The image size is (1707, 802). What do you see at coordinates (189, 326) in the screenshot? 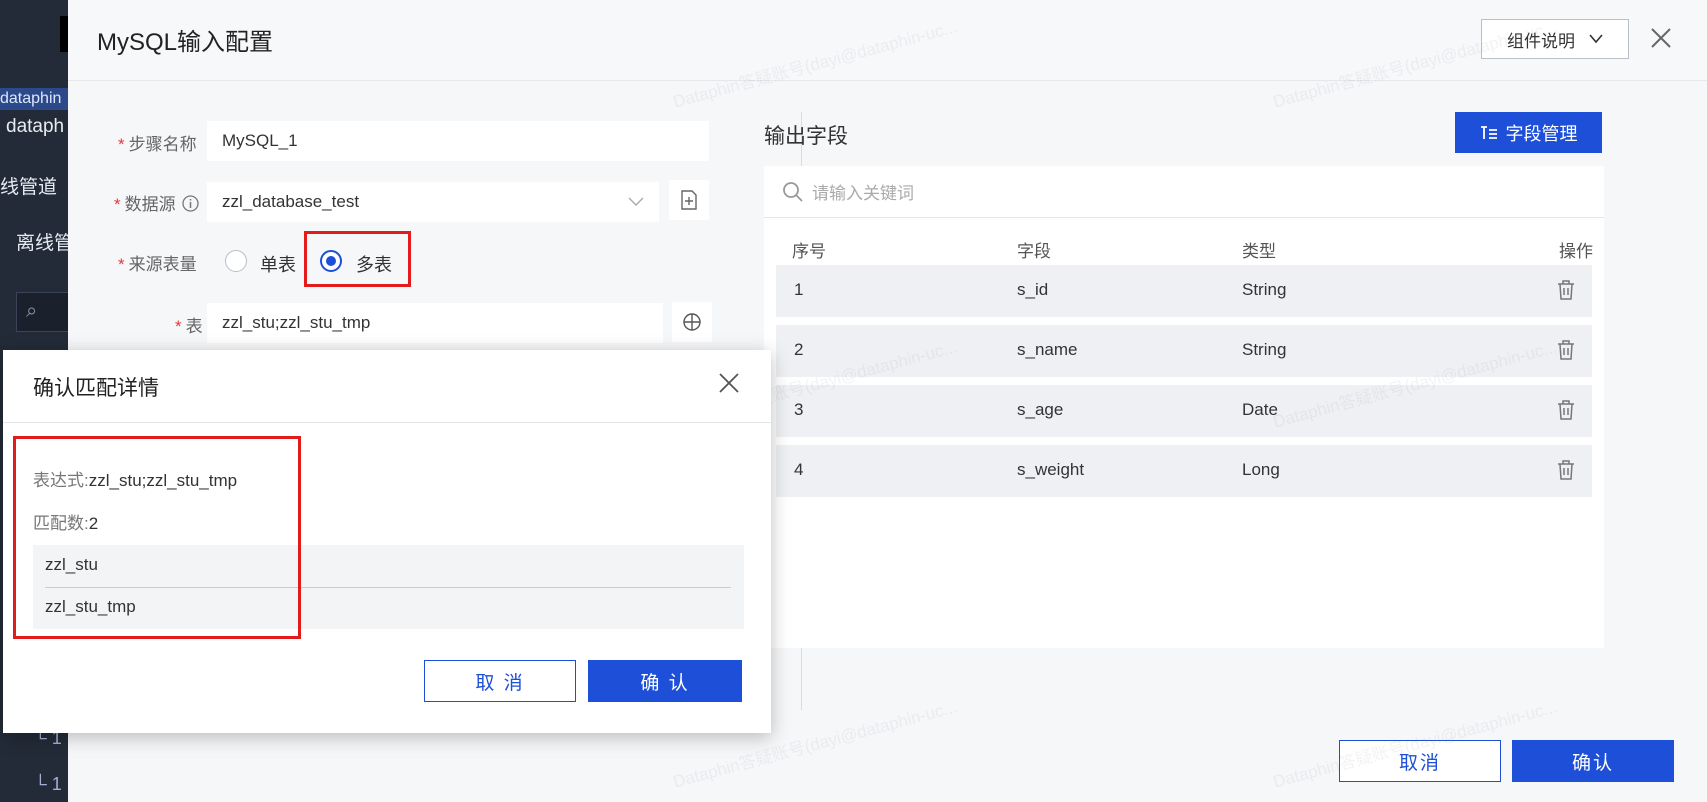
I see `table-label: * 表` at bounding box center [189, 326].